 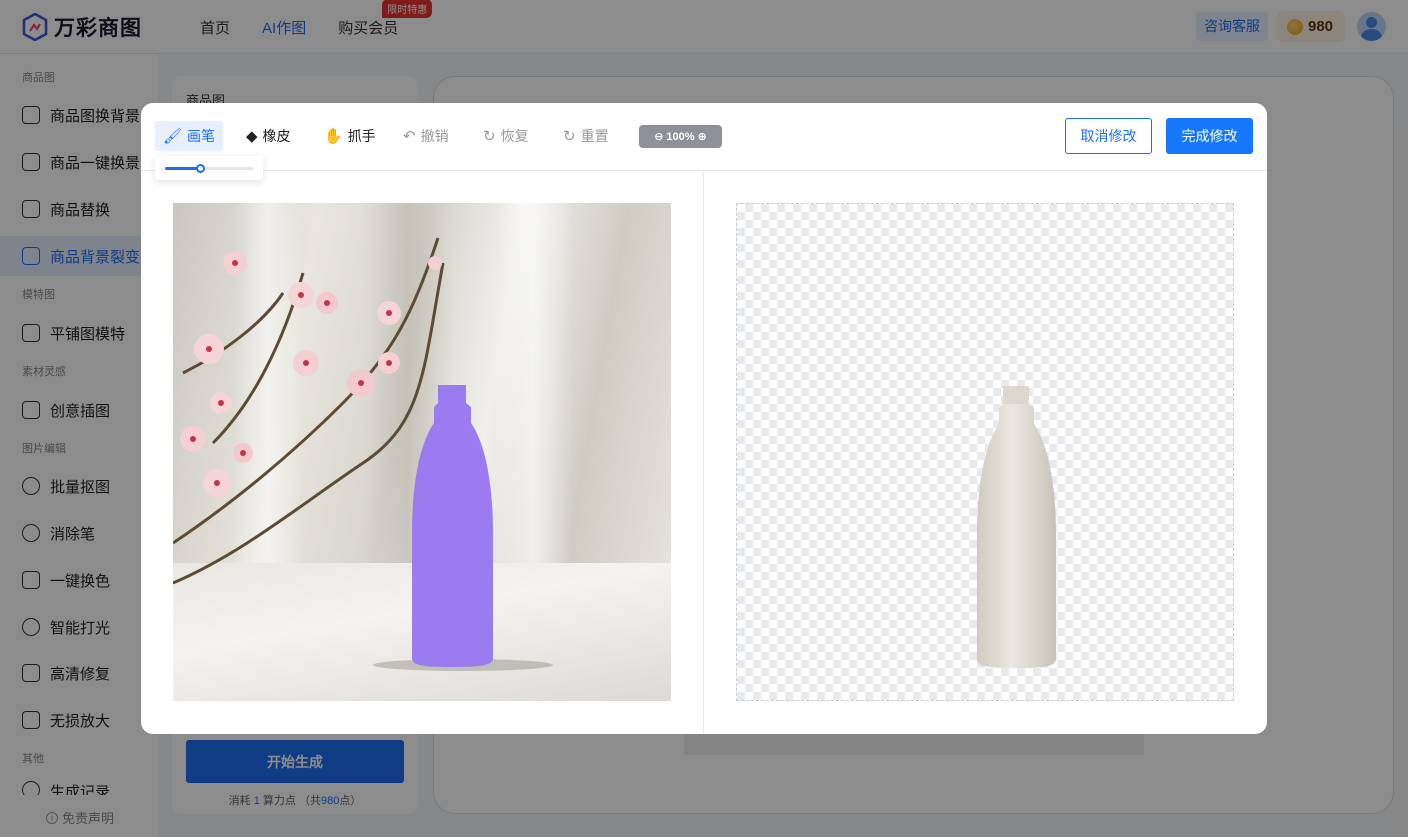 I want to click on hand-tool-button: ✋ 抓手, so click(x=350, y=136).